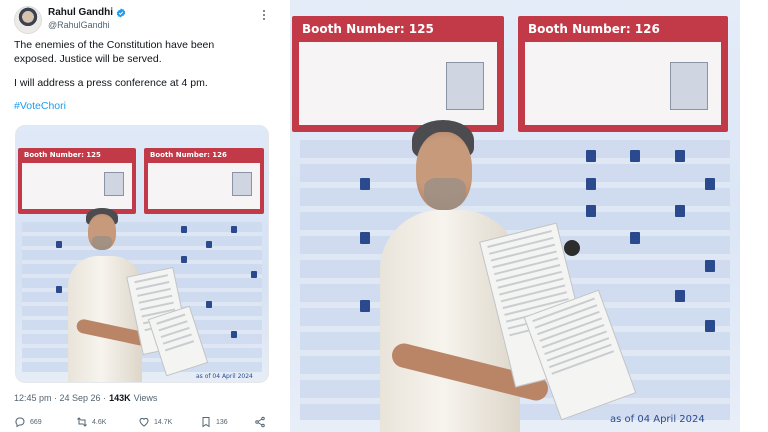  What do you see at coordinates (40, 106) in the screenshot?
I see `hashtag-link: #VoteChori` at bounding box center [40, 106].